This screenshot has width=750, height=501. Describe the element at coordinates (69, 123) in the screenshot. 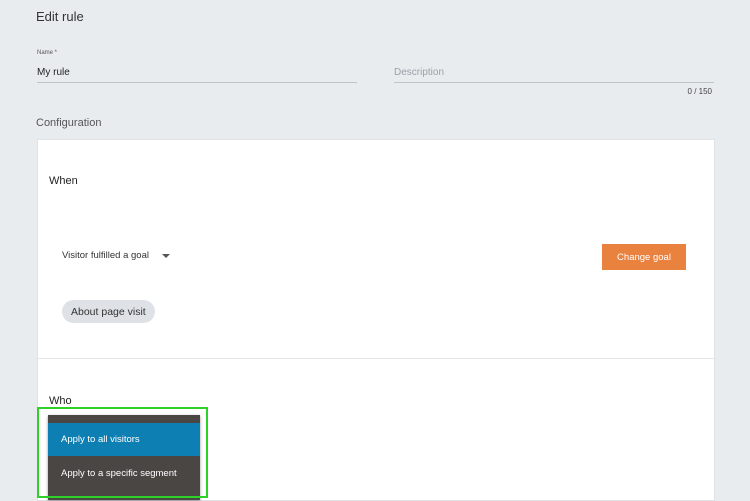

I see `configuration-heading: Configuration` at that location.